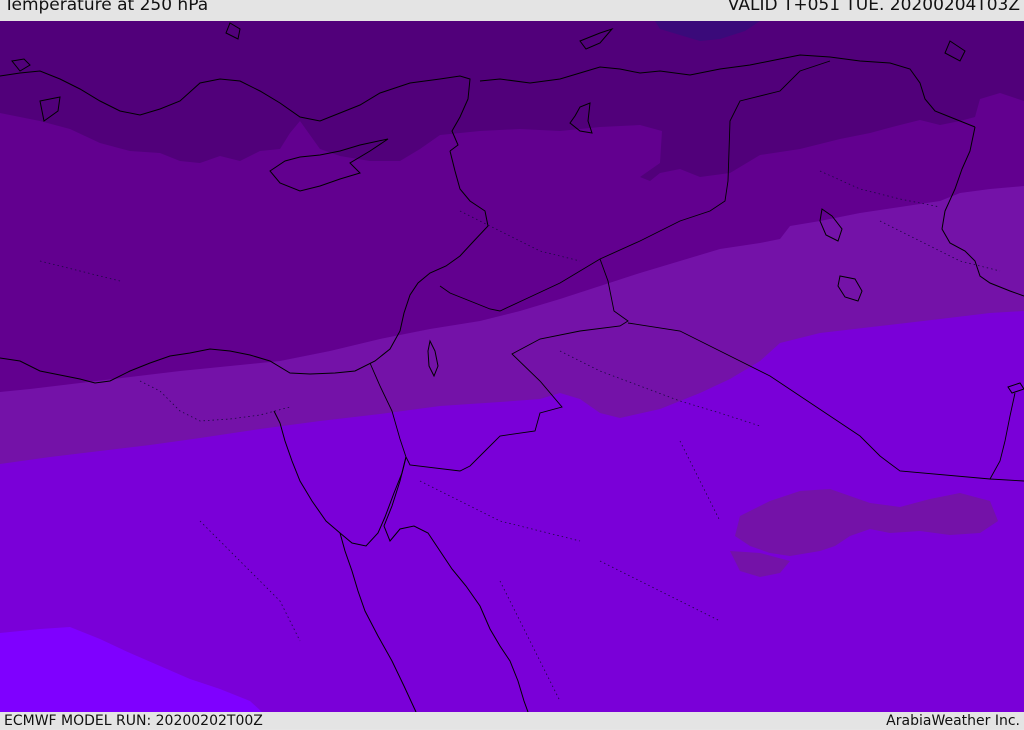 The image size is (1024, 730). What do you see at coordinates (133, 721) in the screenshot?
I see `model-run-label: ECMWF MODEL RUN: 20200202T00Z` at bounding box center [133, 721].